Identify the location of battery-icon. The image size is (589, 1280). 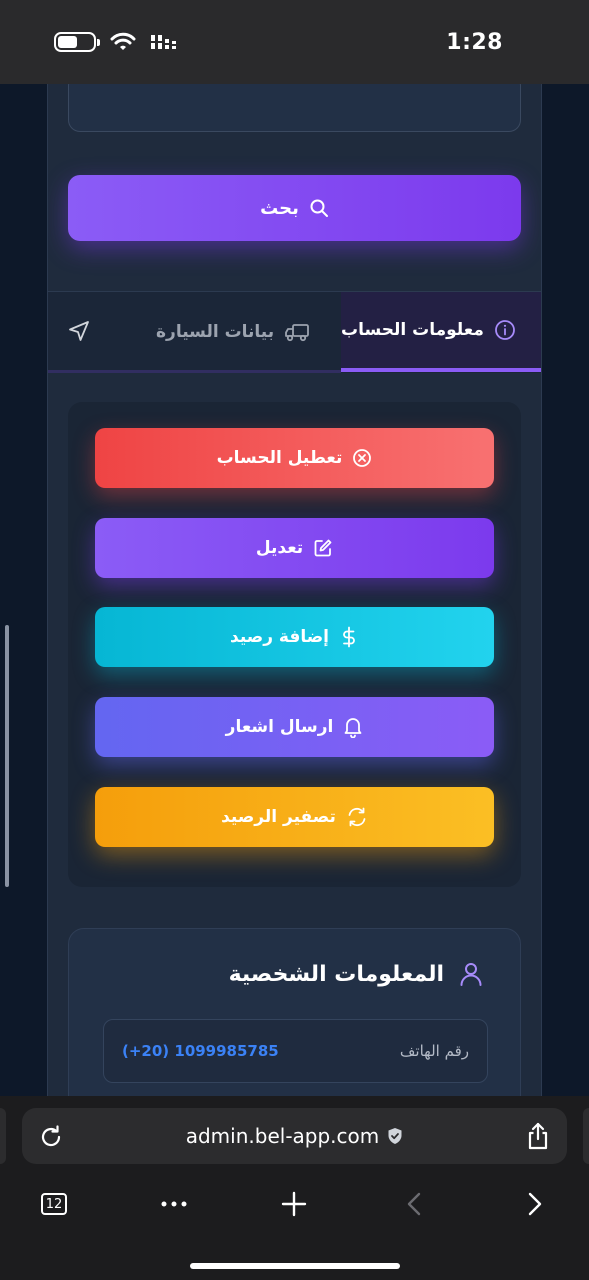
(77, 42).